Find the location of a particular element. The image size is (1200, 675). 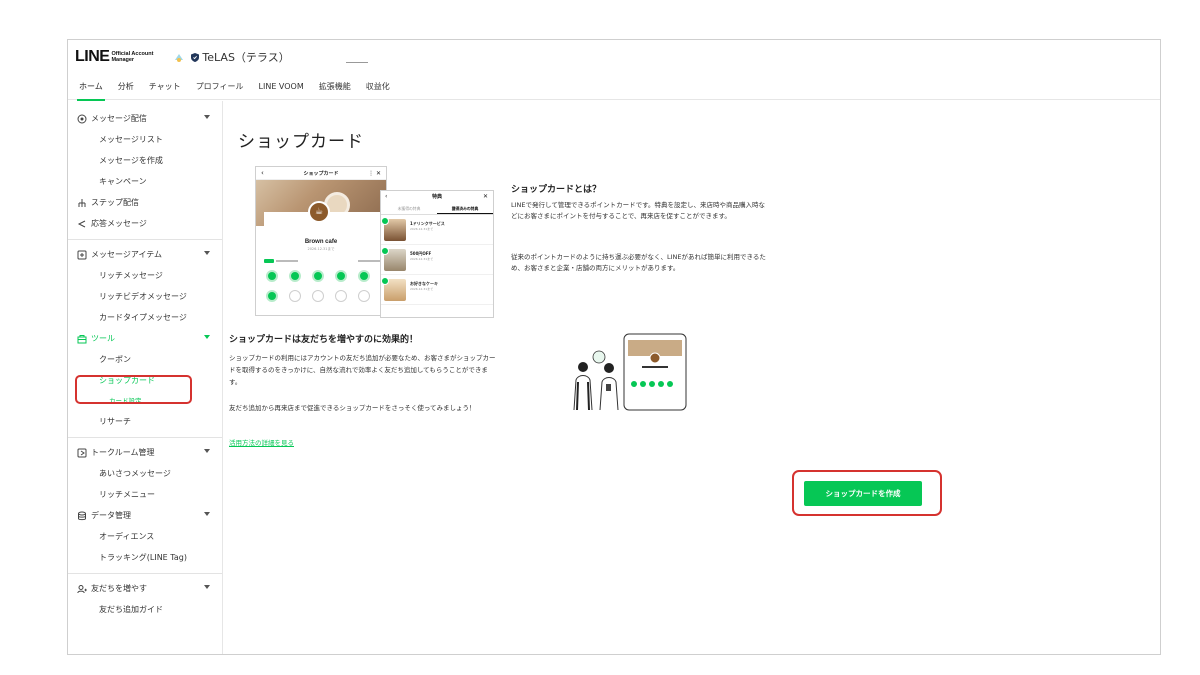

friends-text-2: 友だち追加から再来店まで促進できるショップカードをさっそく使ってみましょう！ is located at coordinates (352, 408).